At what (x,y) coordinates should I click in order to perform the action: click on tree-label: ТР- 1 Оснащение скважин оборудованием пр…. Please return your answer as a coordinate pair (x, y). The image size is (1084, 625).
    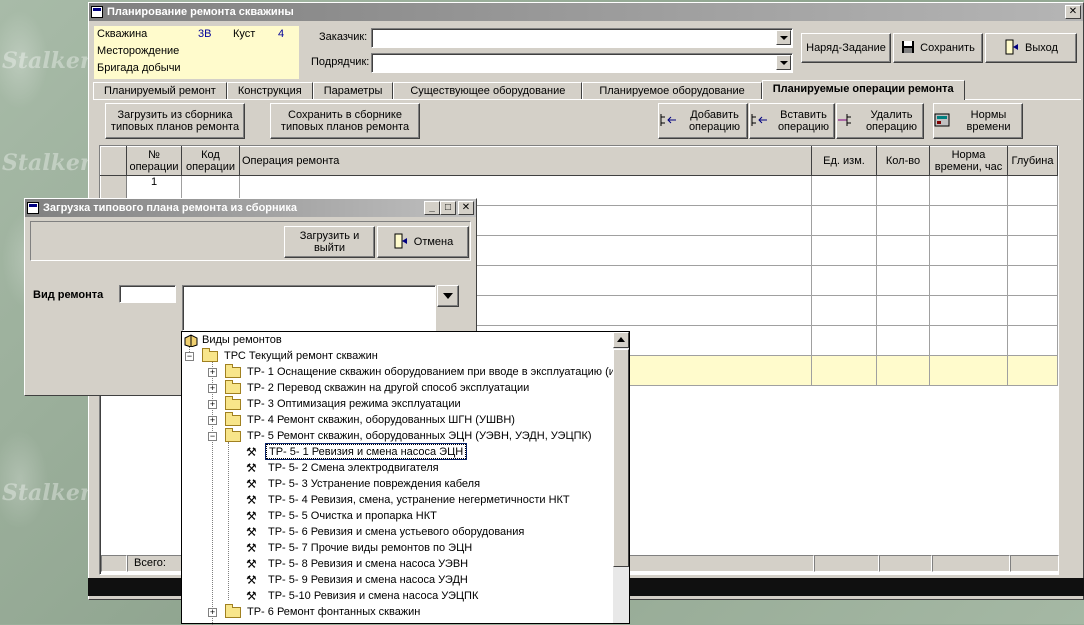
    Looking at the image, I should click on (431, 372).